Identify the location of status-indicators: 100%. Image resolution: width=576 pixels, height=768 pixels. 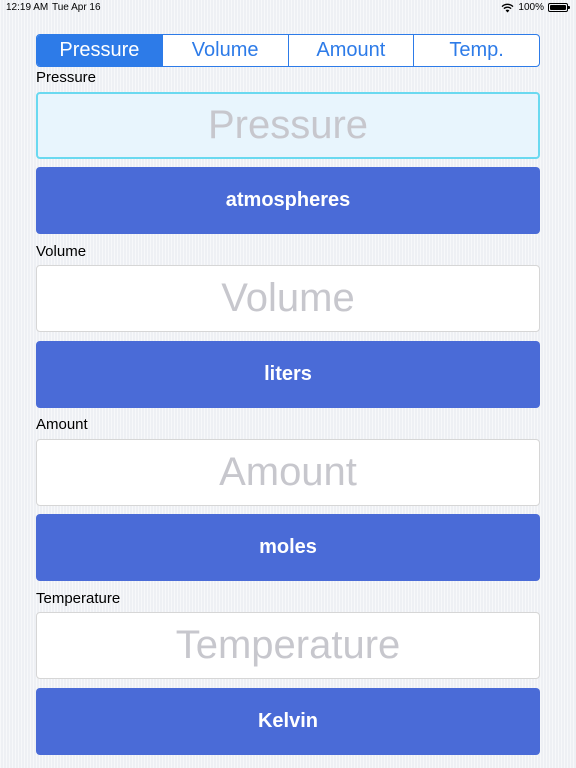
(535, 7).